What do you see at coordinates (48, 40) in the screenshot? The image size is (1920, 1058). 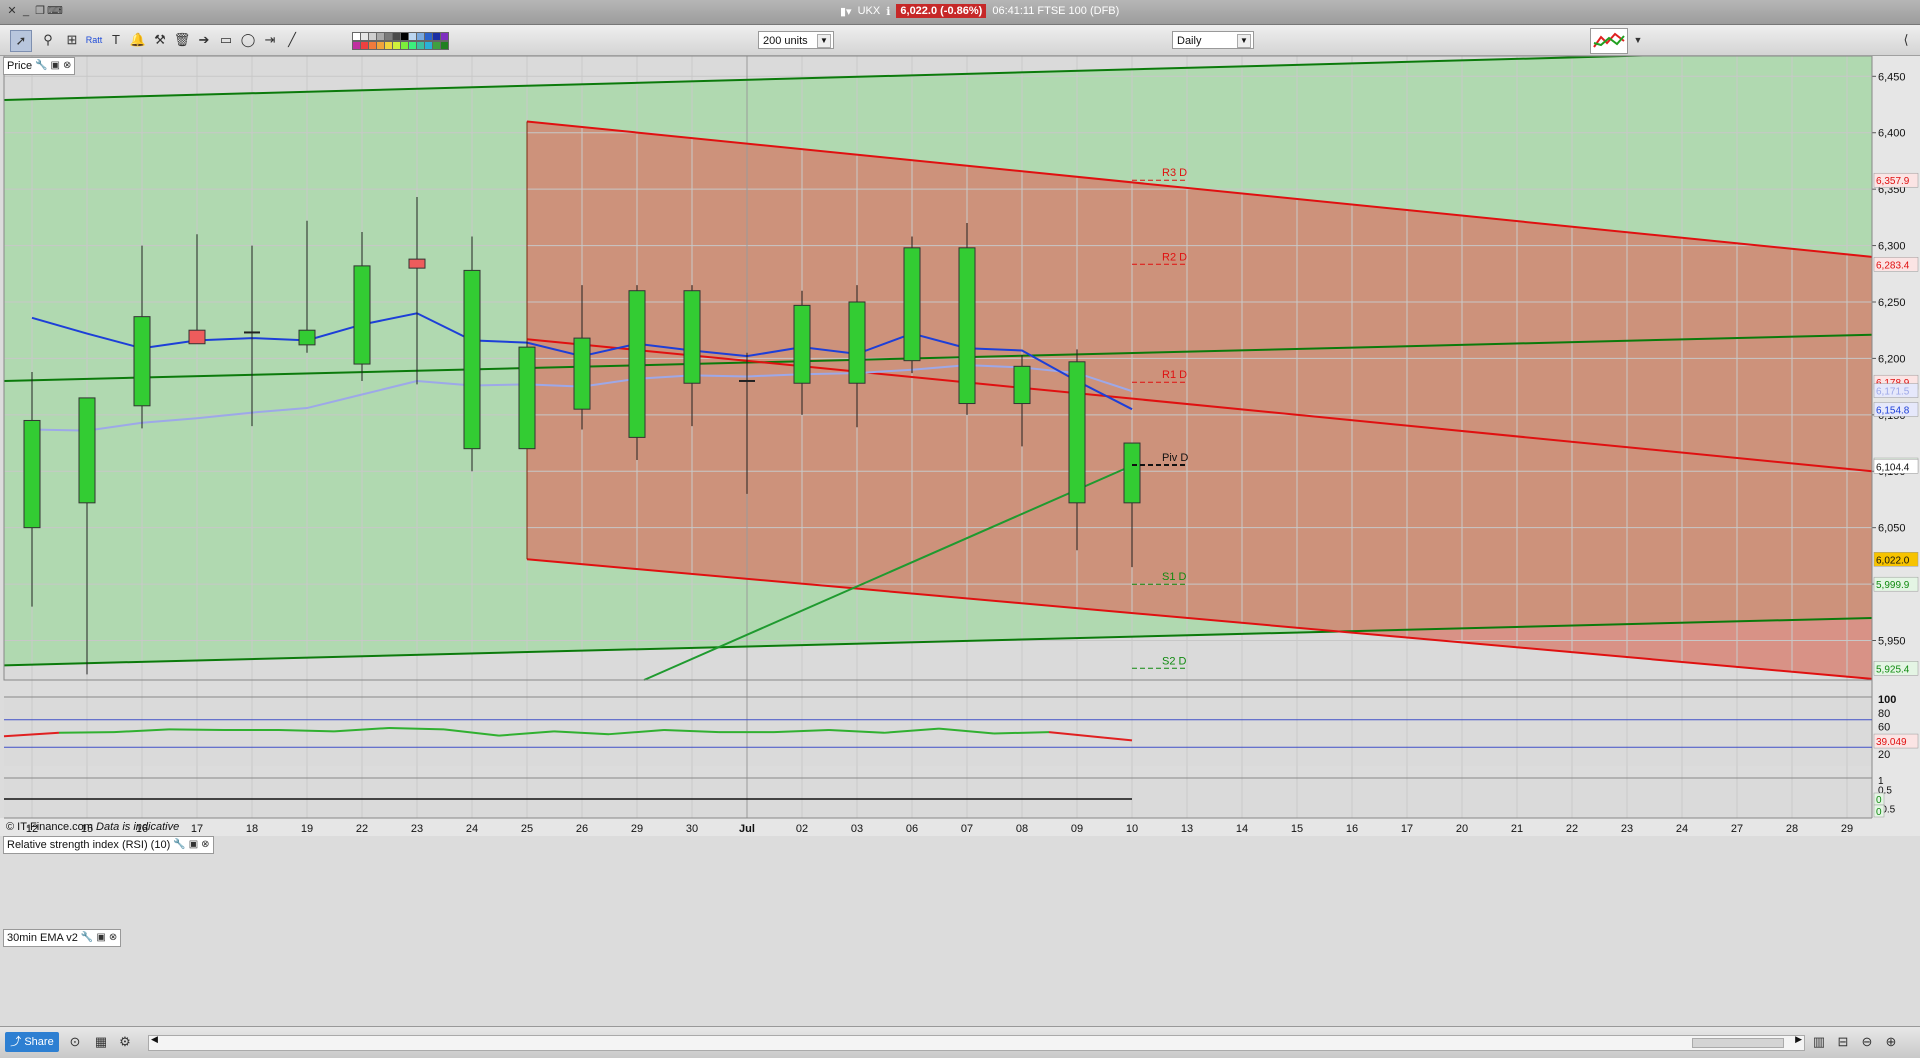 I see `zoom-tool-icon: ⚲` at bounding box center [48, 40].